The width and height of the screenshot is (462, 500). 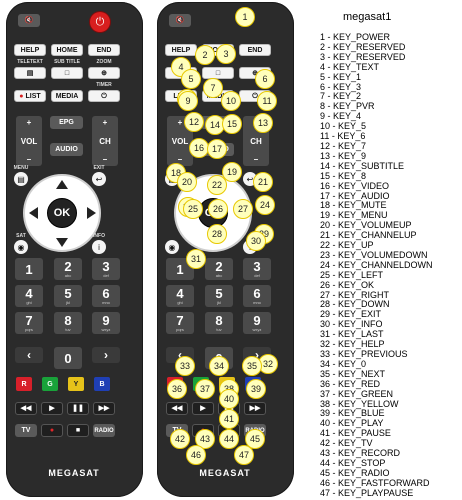 What do you see at coordinates (68, 358) in the screenshot?
I see `number-key-0: 0` at bounding box center [68, 358].